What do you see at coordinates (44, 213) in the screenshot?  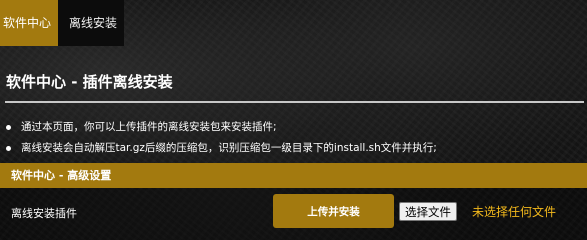 I see `offline-install-label: 离线安装插件` at bounding box center [44, 213].